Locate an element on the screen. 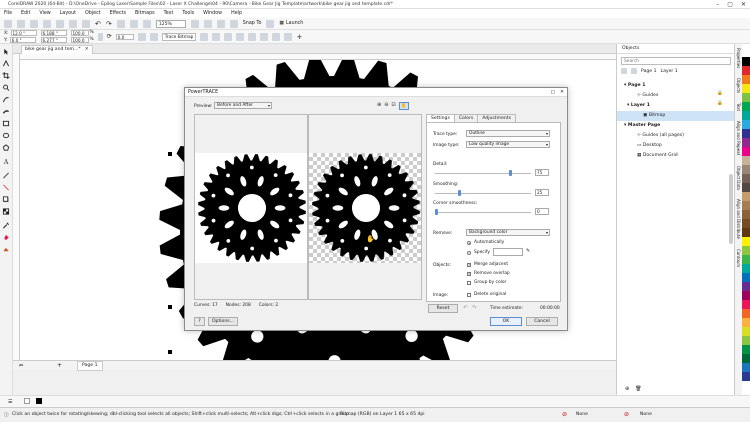 The height and width of the screenshot is (422, 750). zoom-level-select: 125% is located at coordinates (170, 23).